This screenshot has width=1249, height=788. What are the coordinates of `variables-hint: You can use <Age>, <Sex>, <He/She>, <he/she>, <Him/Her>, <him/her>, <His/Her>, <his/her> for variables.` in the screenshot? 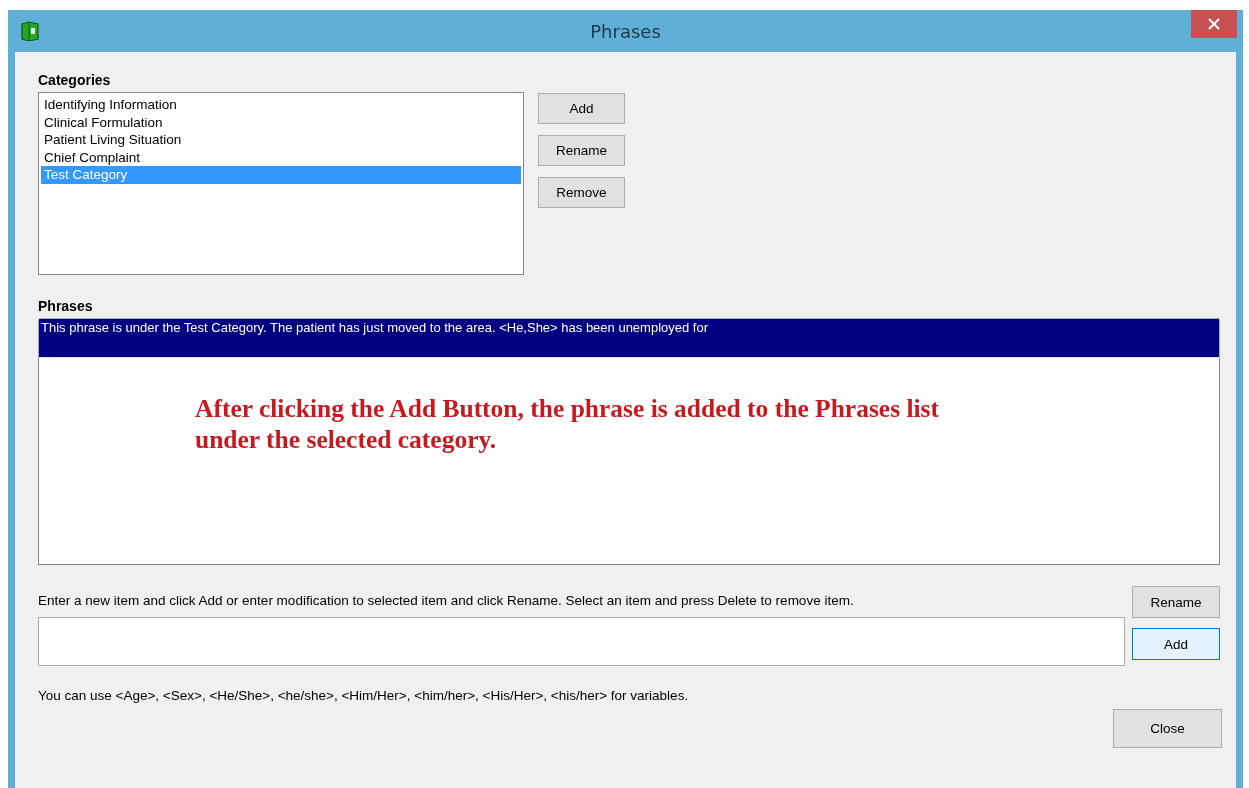 It's located at (363, 695).